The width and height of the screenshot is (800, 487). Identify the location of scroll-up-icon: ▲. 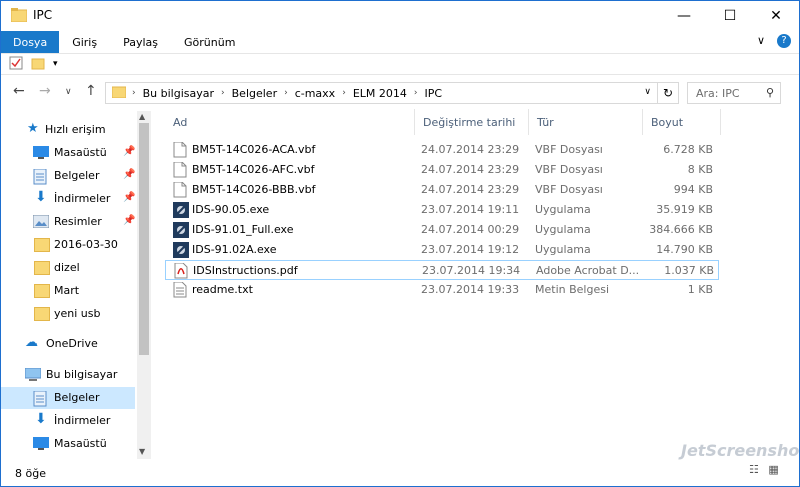
(142, 116).